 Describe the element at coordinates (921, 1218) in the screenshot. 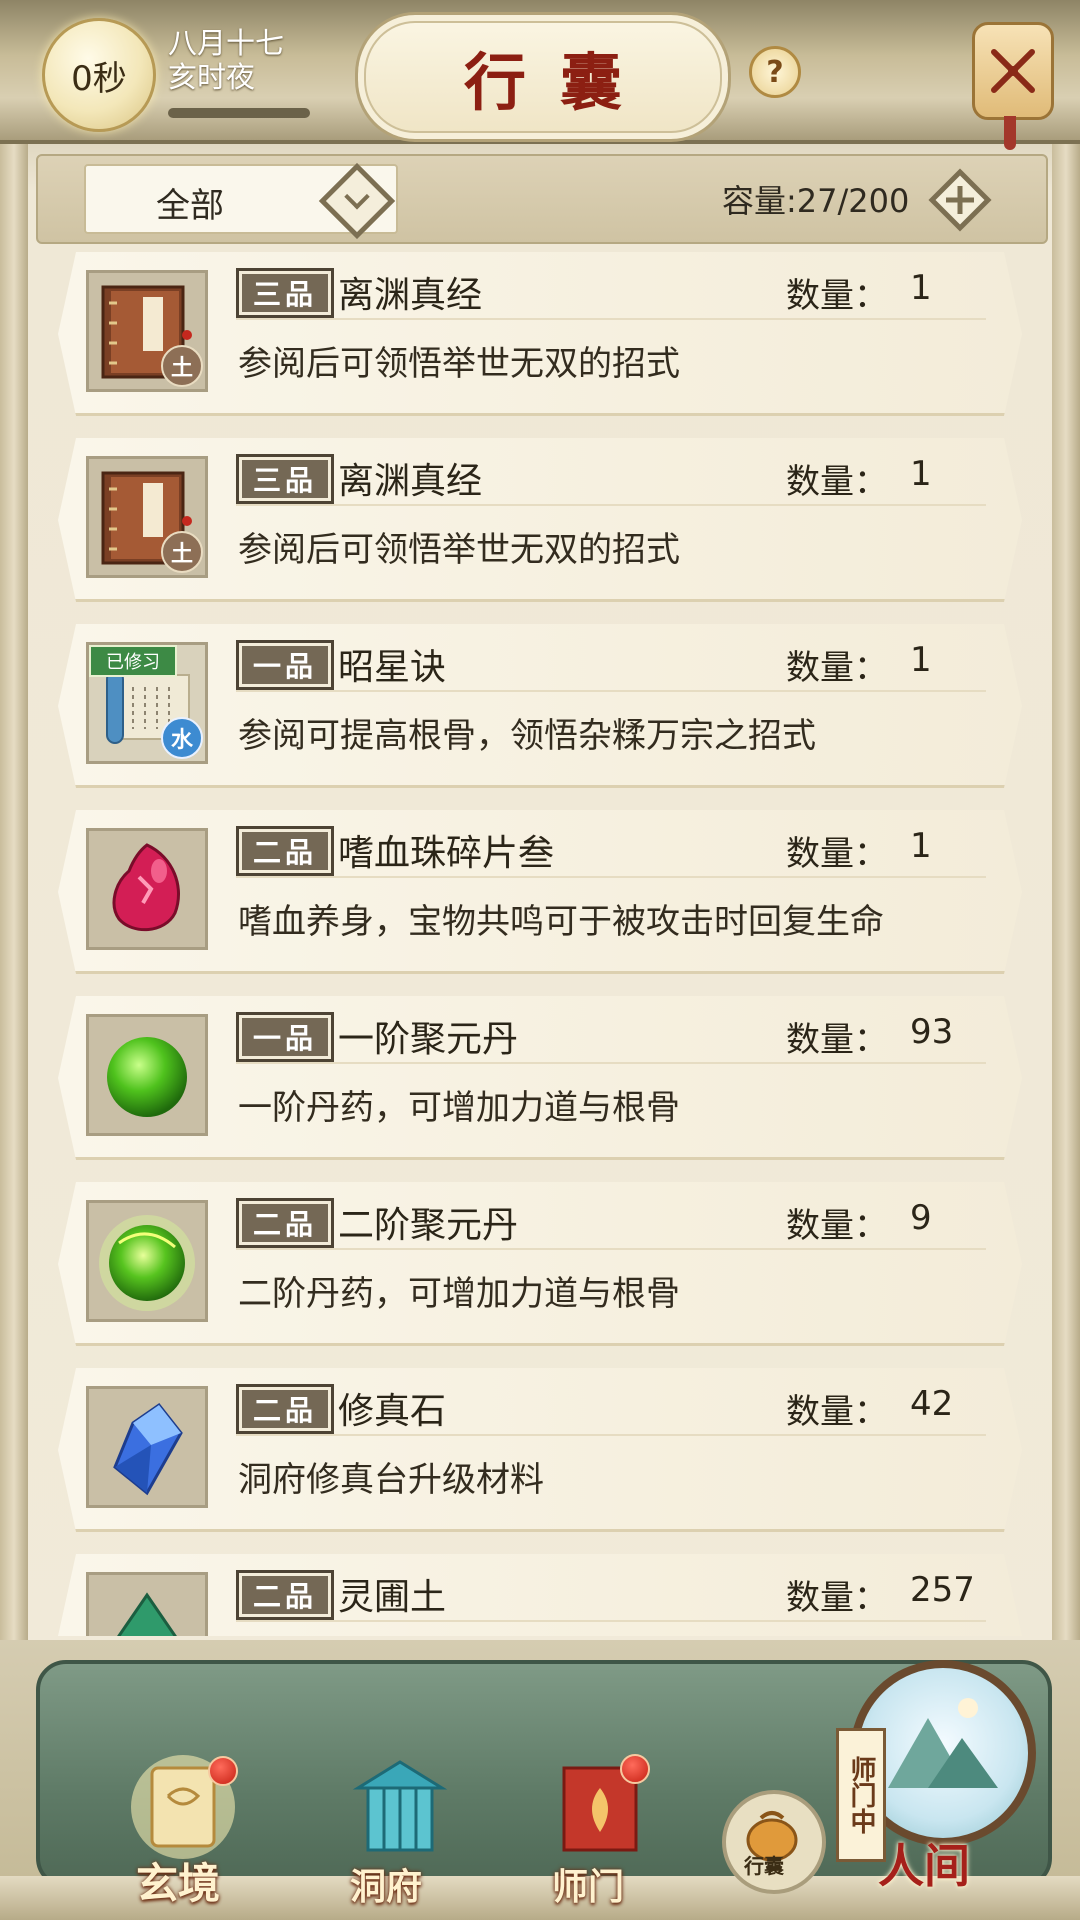

I see `quantity-value: 9` at that location.